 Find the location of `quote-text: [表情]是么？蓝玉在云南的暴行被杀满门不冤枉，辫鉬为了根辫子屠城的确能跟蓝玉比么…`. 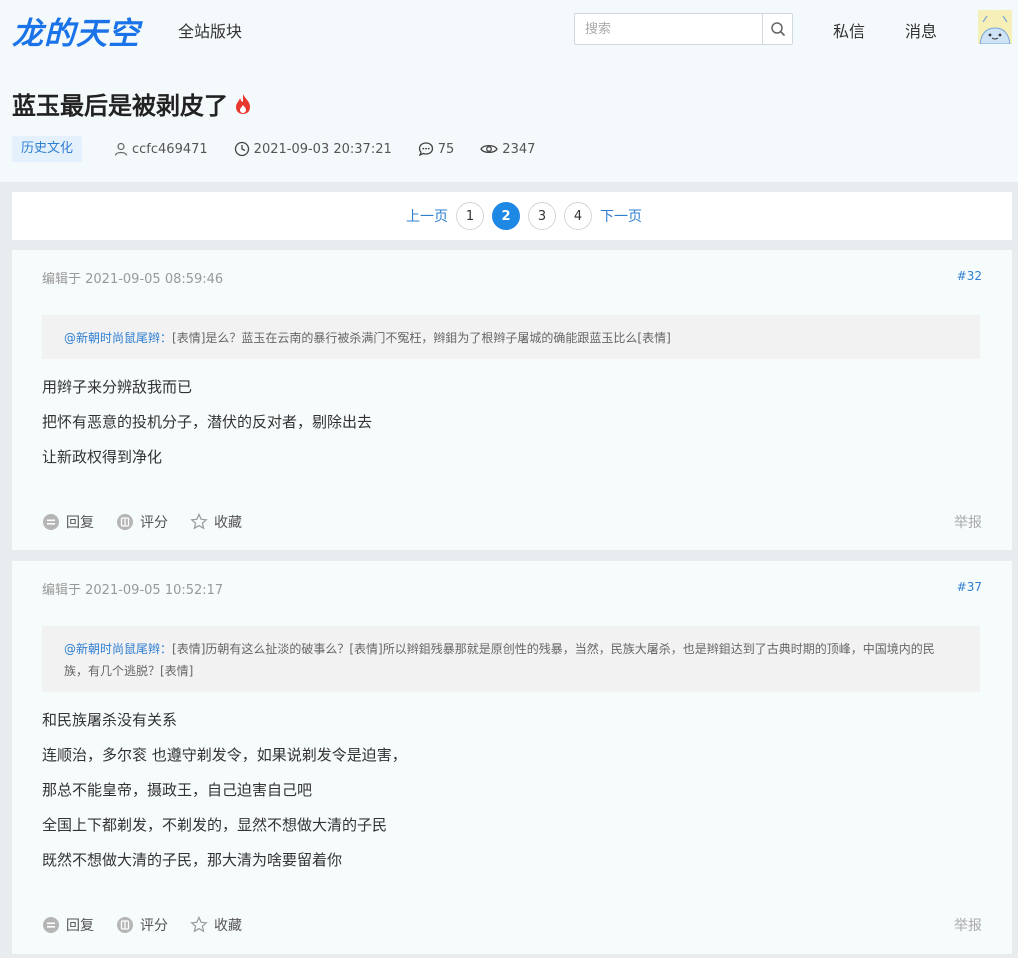

quote-text: [表情]是么？蓝玉在云南的暴行被杀满门不冤枉，辫鉬为了根辫子屠城的确能跟蓝玉比么… is located at coordinates (421, 338).